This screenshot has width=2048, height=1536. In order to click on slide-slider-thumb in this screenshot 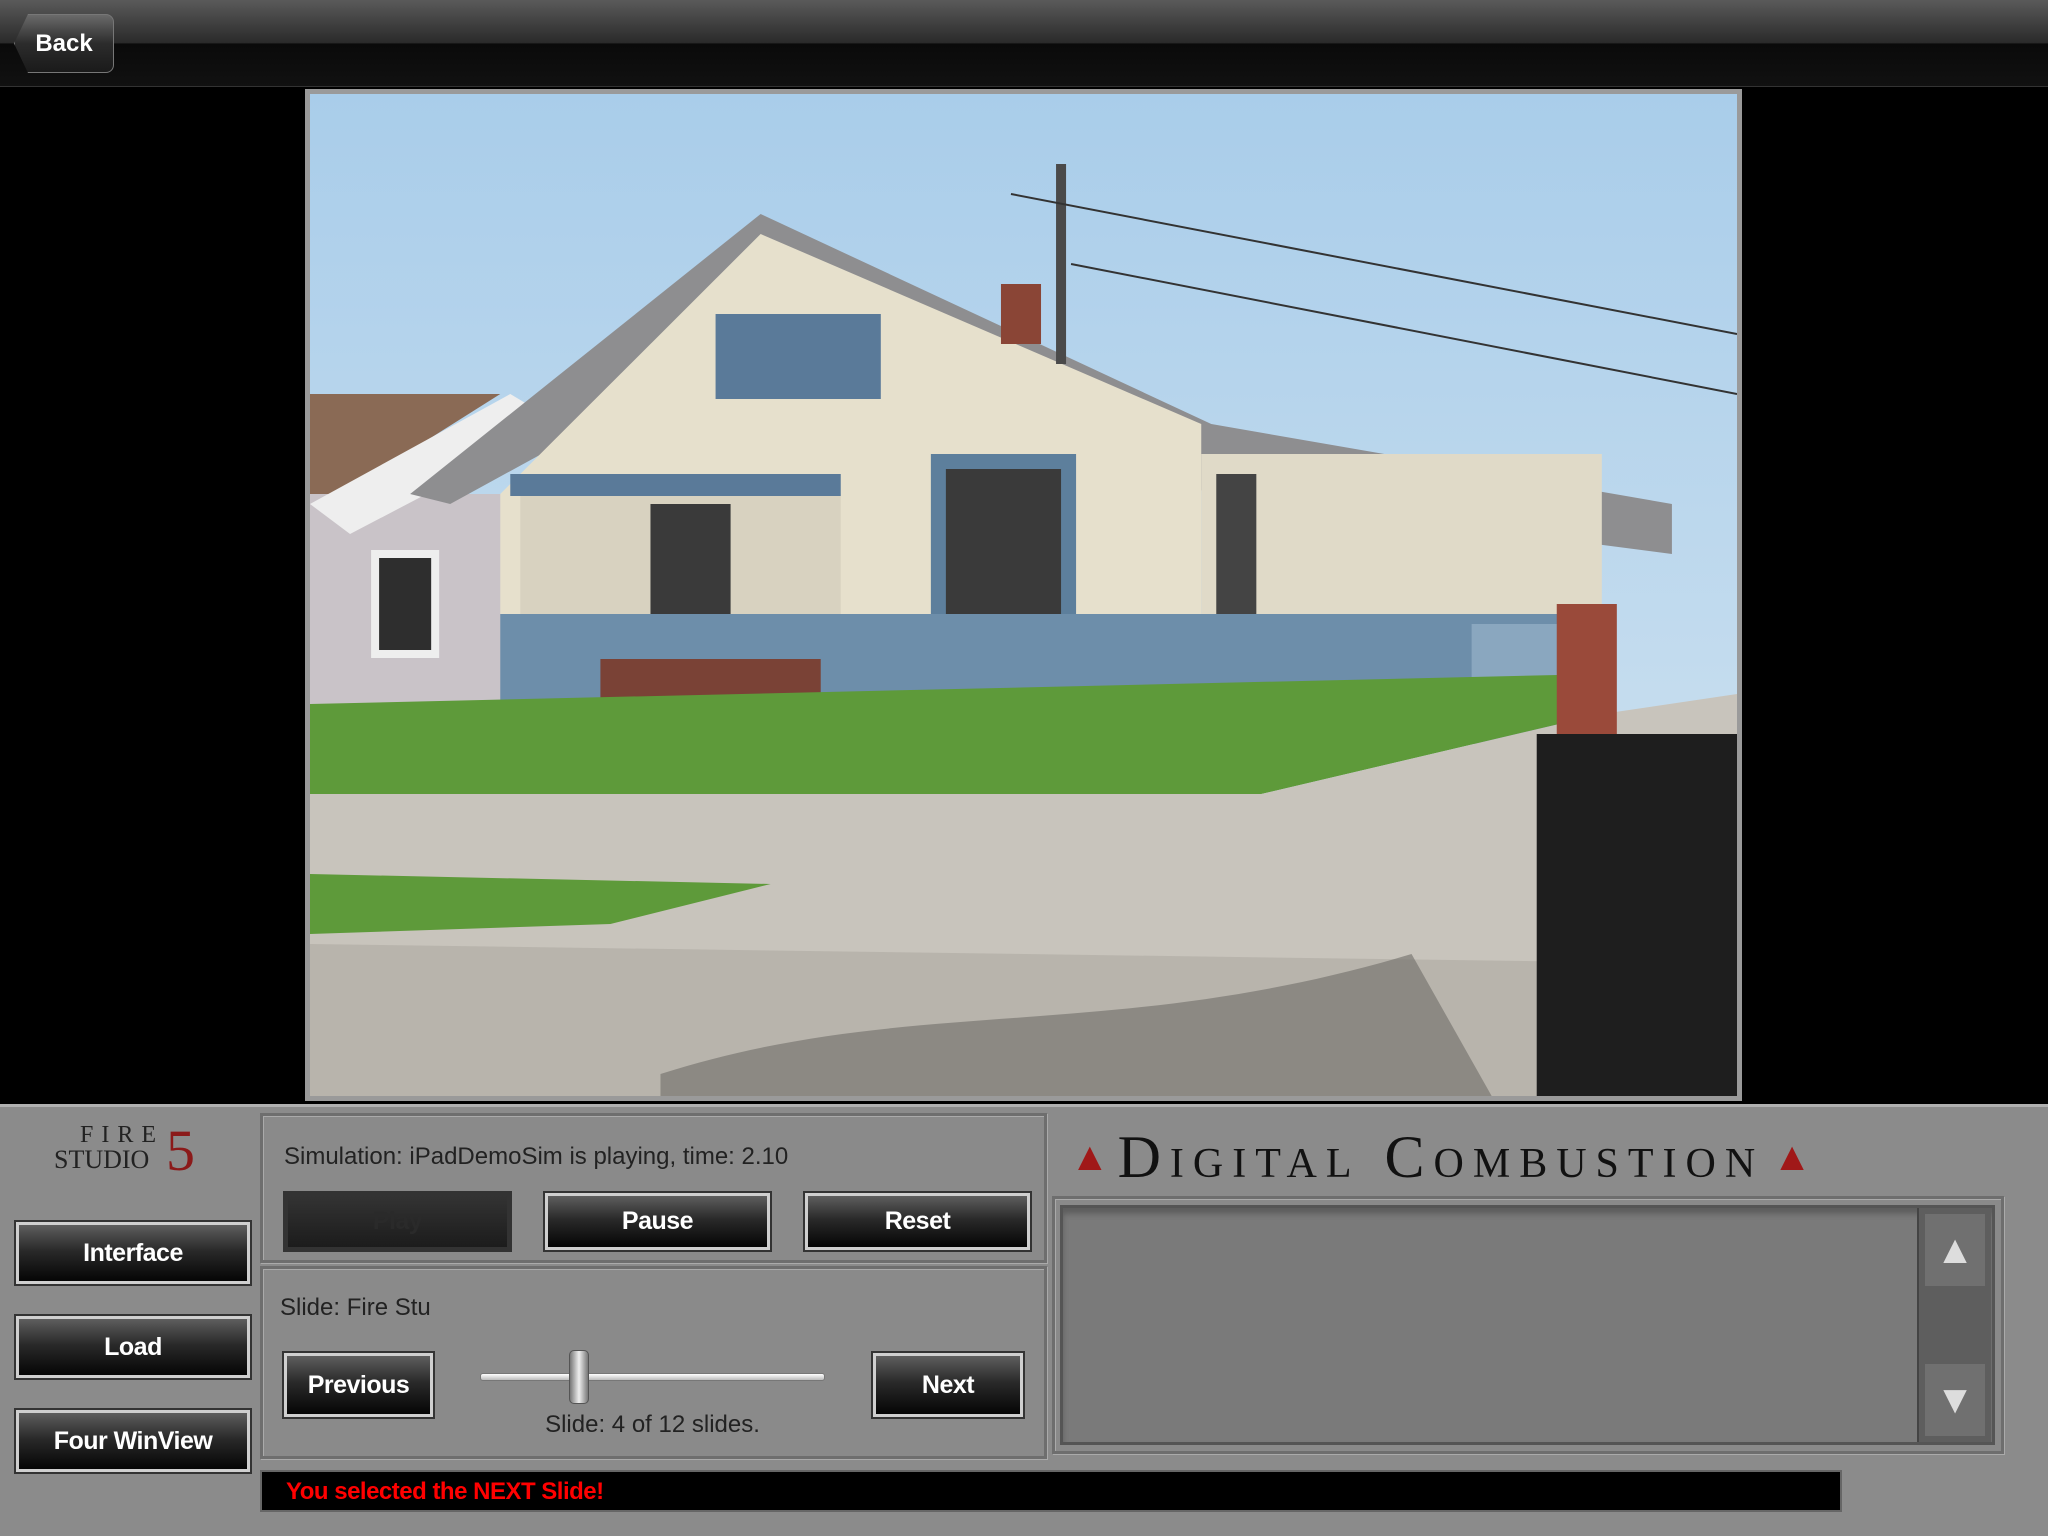, I will do `click(578, 1377)`.